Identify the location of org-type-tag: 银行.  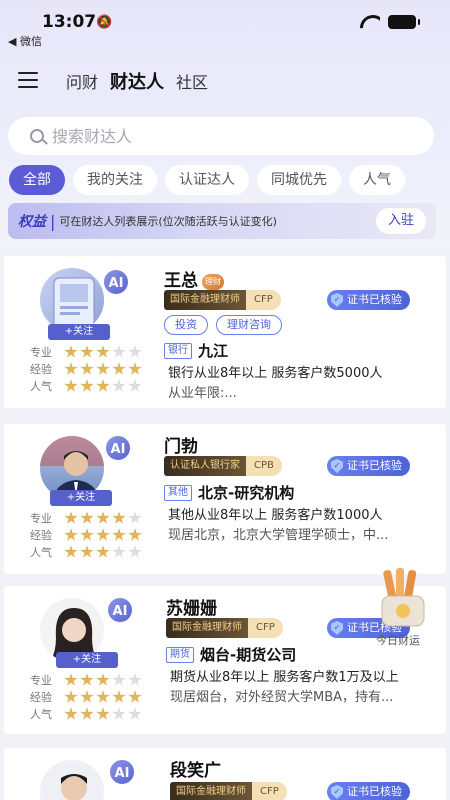
(178, 350).